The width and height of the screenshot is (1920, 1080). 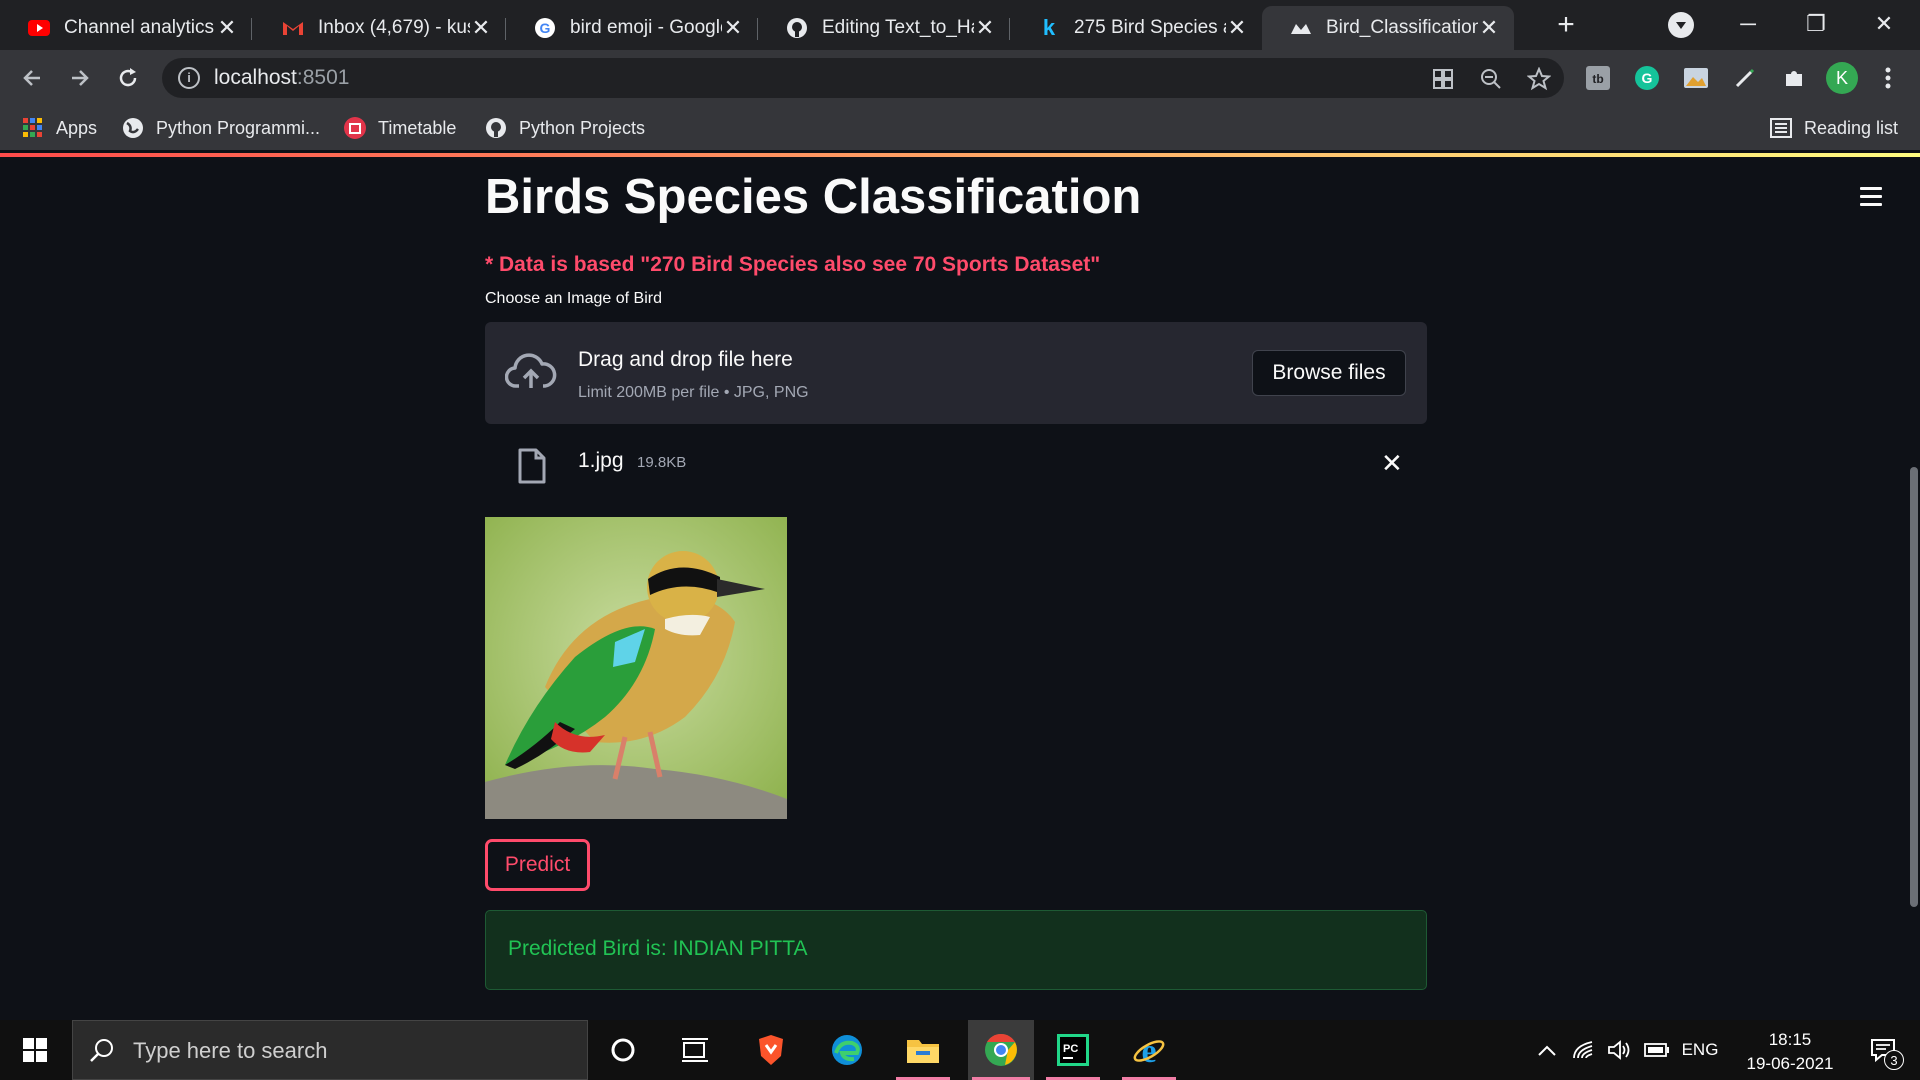 What do you see at coordinates (1049, 27) in the screenshot?
I see `kaggle-icon: k` at bounding box center [1049, 27].